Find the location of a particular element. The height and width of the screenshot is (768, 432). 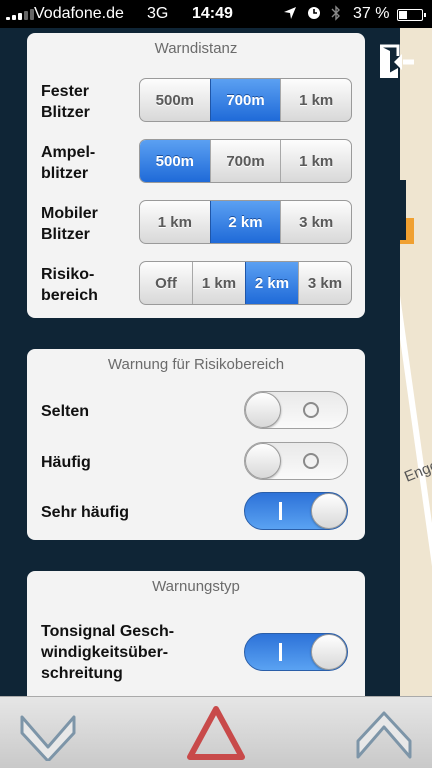

ampelblitzer-option-700m: 700m is located at coordinates (245, 161).